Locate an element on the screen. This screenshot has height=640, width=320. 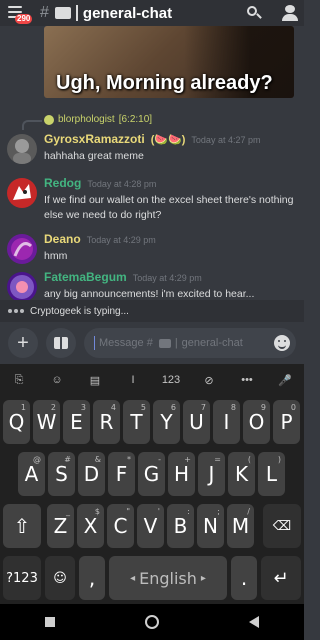
text-caret is located at coordinates (94, 343).